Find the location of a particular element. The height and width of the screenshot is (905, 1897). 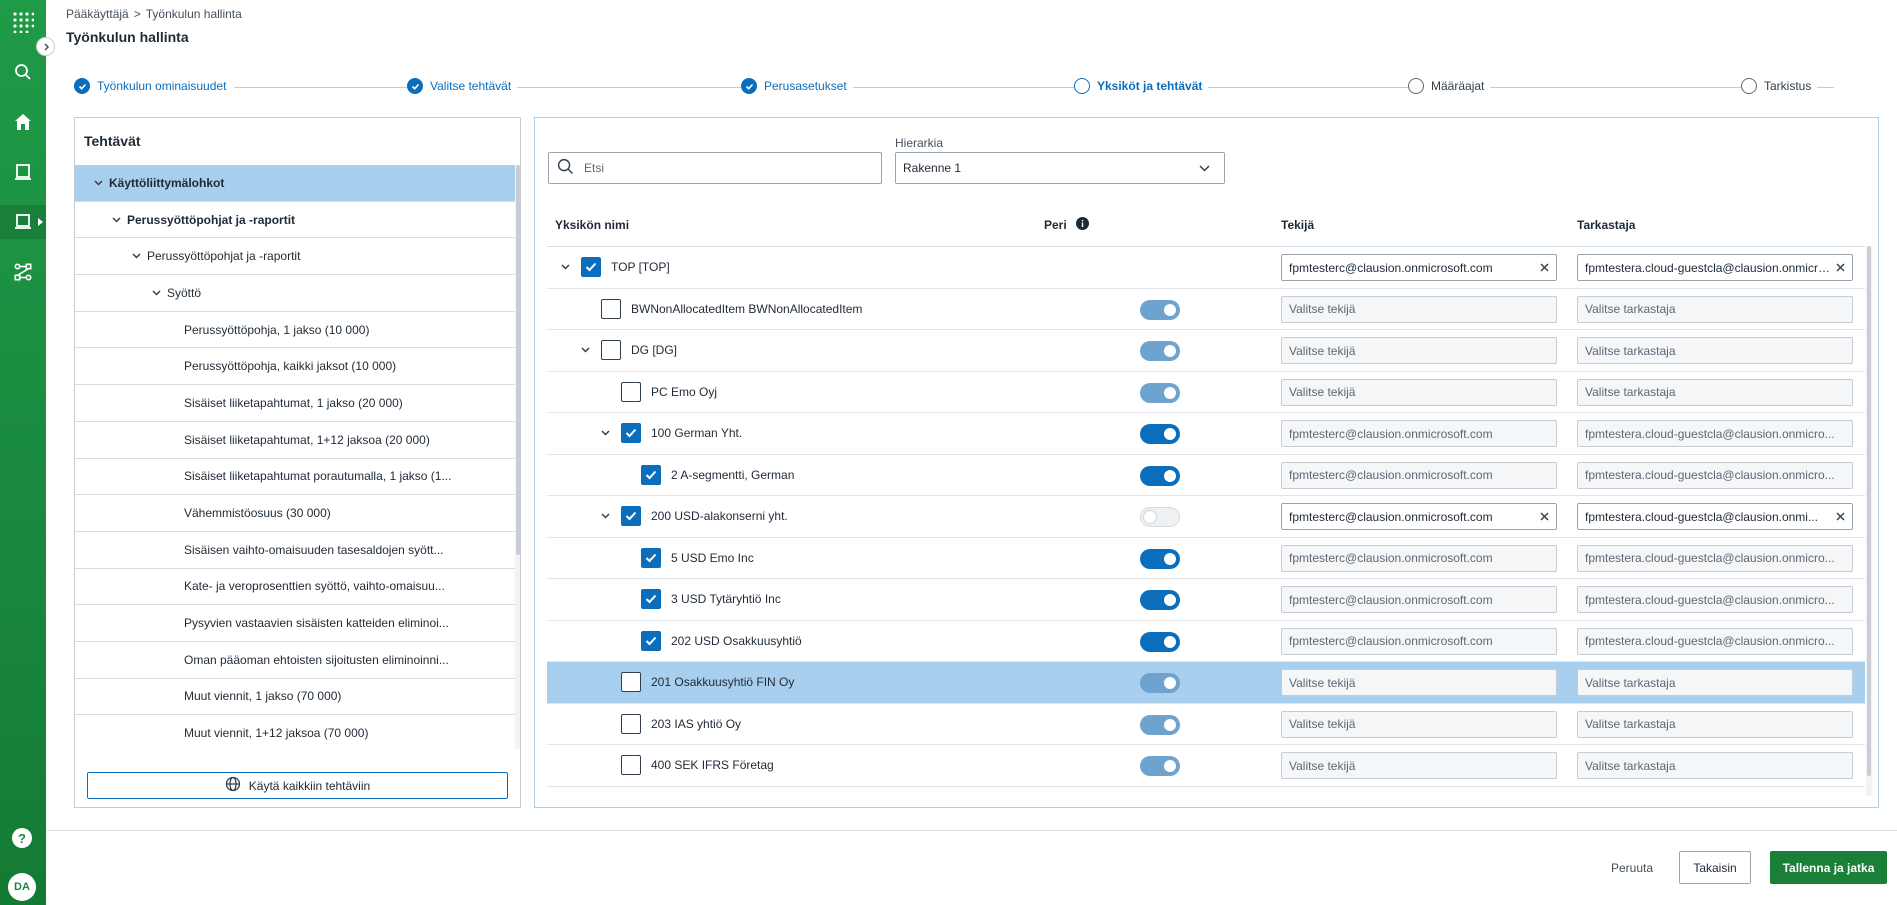

column-header-name: Yksikön nimi is located at coordinates (592, 225).